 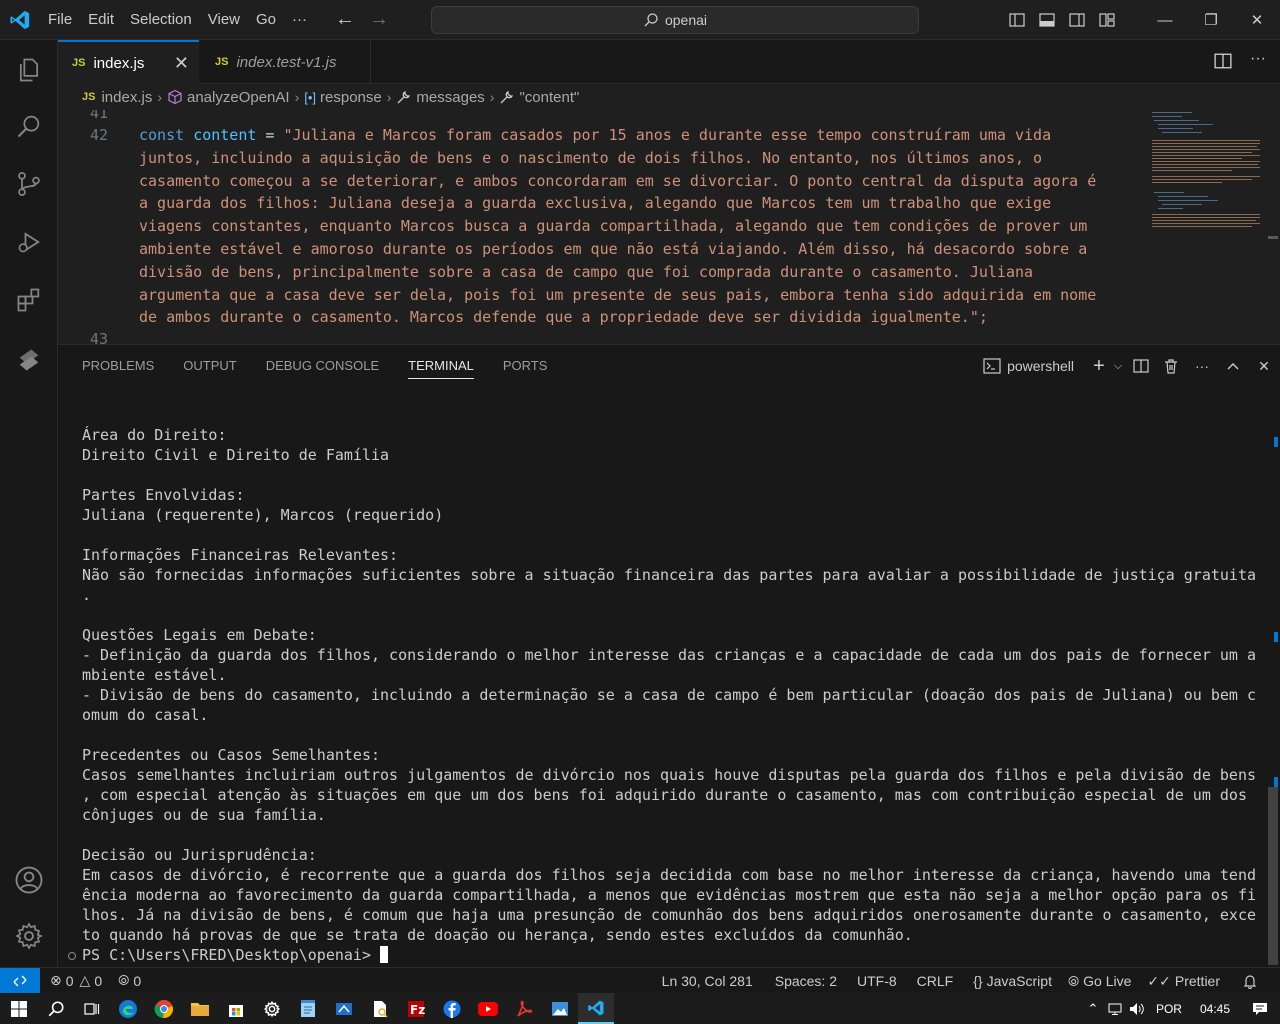 What do you see at coordinates (345, 19) in the screenshot?
I see `back-arrow-icon: ←` at bounding box center [345, 19].